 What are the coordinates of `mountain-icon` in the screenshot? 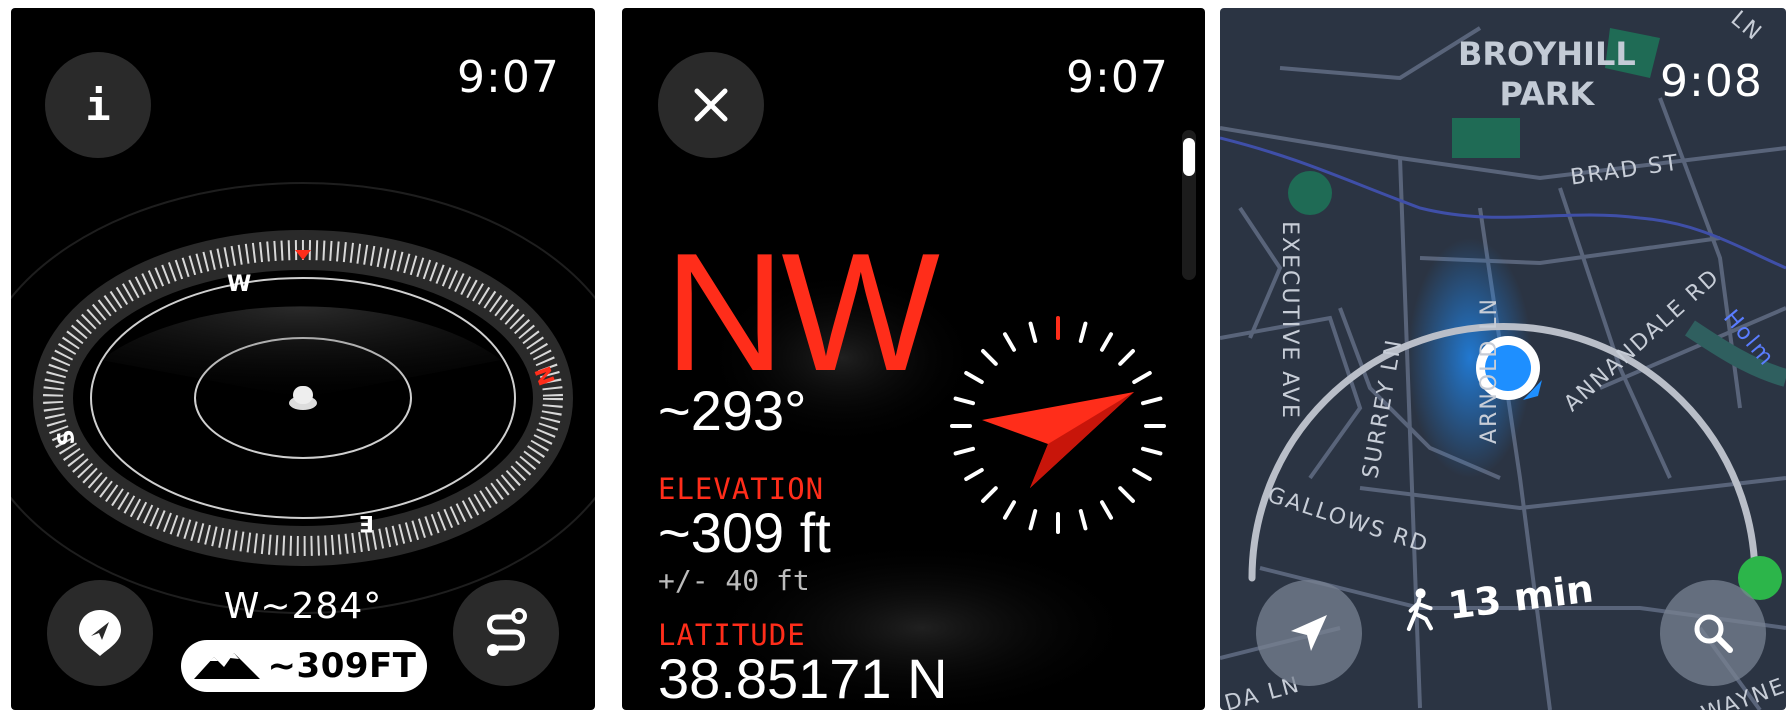 It's located at (226, 666).